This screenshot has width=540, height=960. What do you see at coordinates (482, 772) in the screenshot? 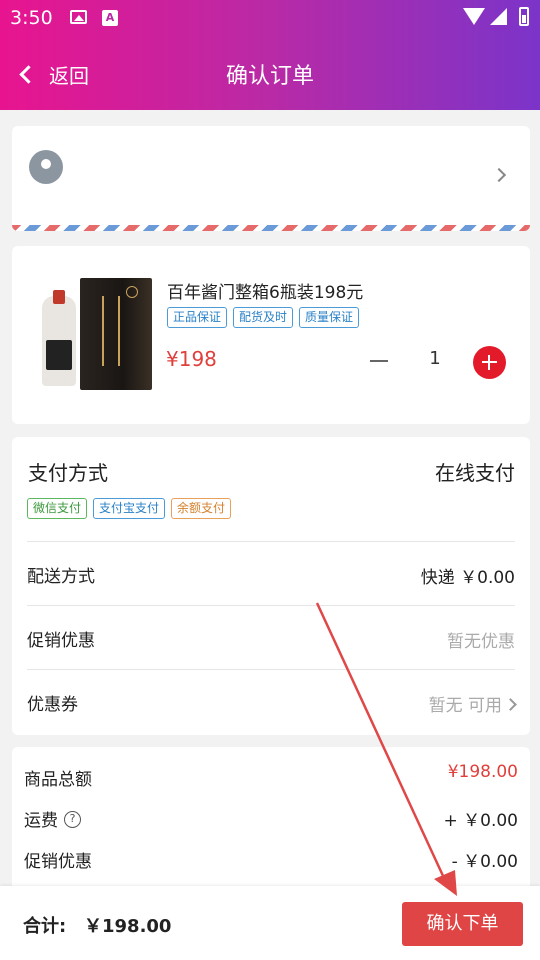
I see `goods-total-value: ¥198.00` at bounding box center [482, 772].